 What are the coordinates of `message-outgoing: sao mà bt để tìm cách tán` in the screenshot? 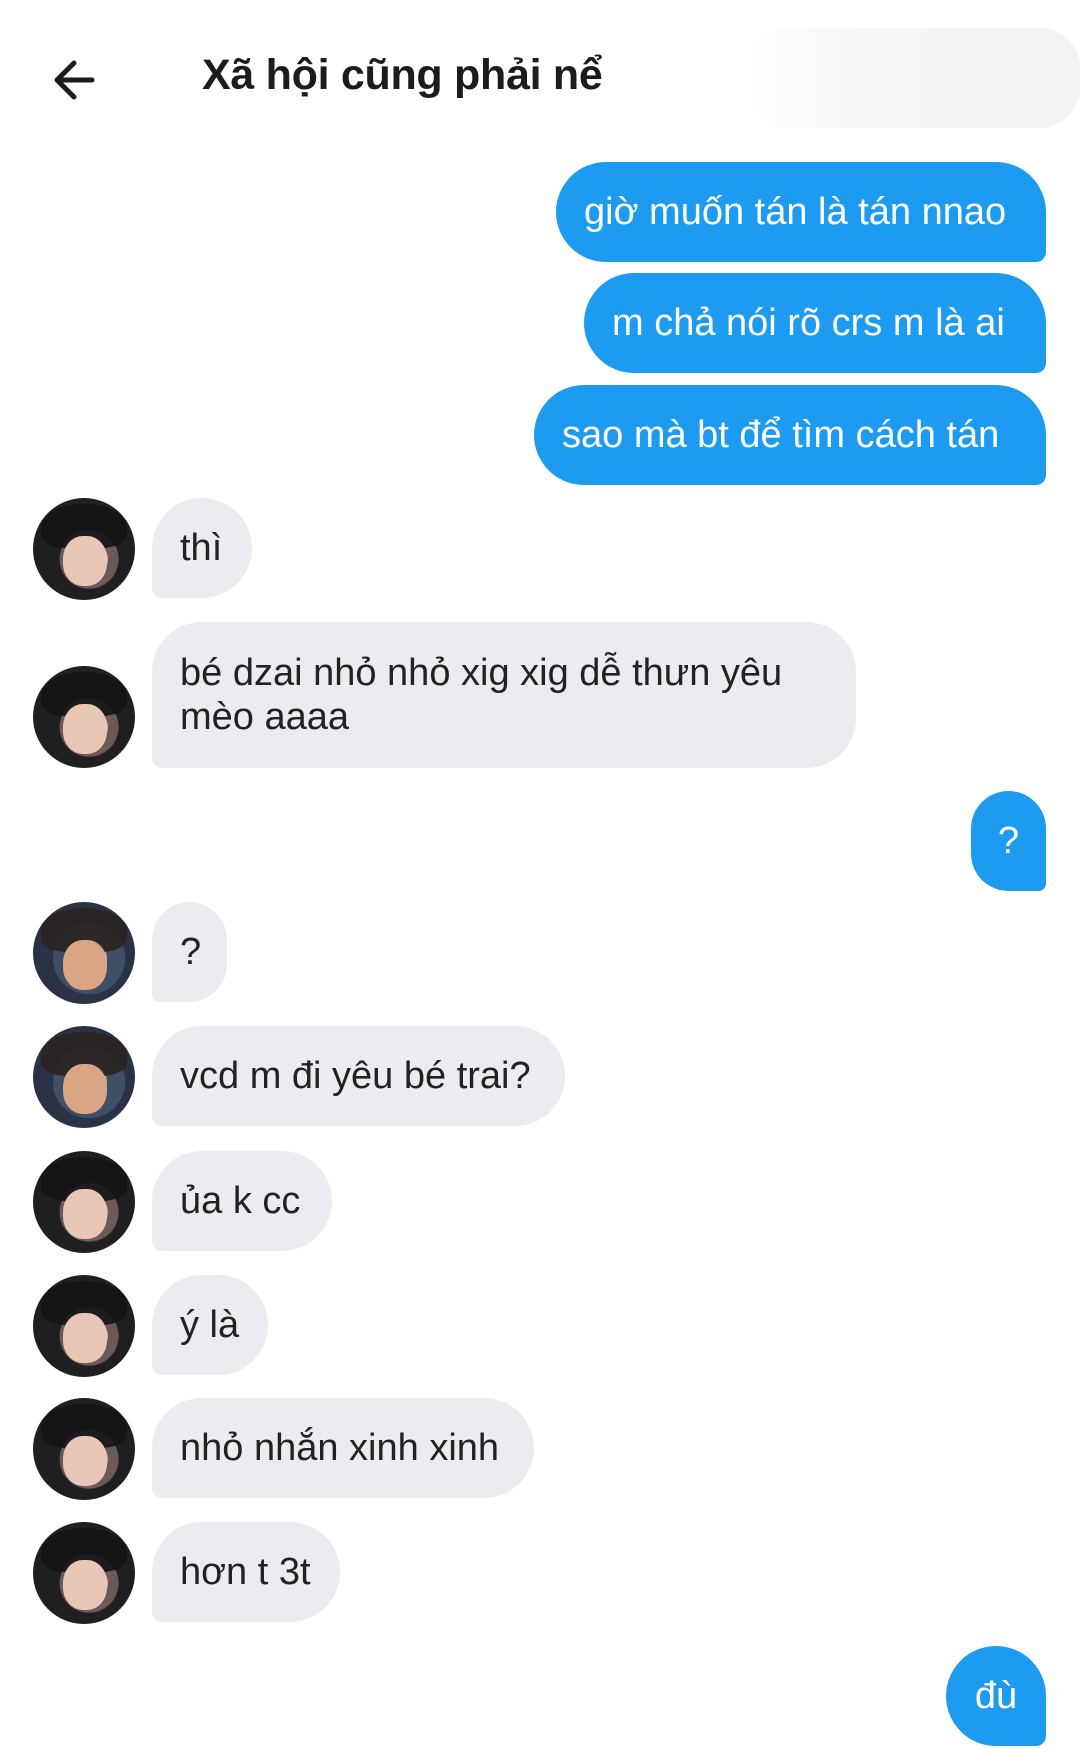 It's located at (790, 435).